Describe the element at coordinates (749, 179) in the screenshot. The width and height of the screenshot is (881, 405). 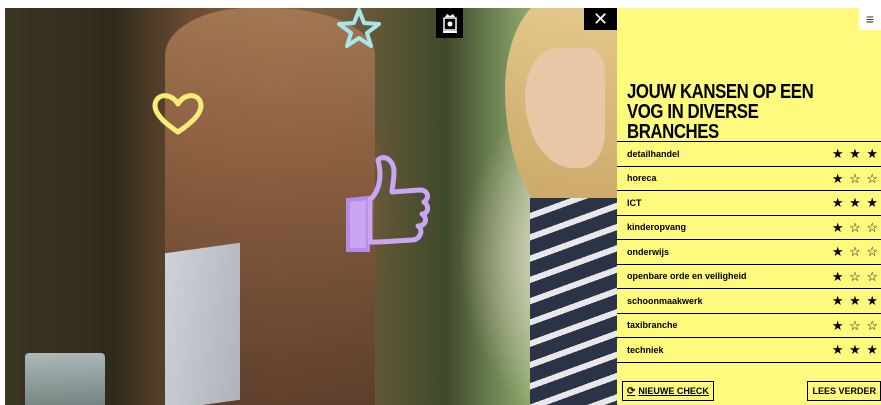
I see `sector-row: horeca ★ ☆ ☆` at that location.